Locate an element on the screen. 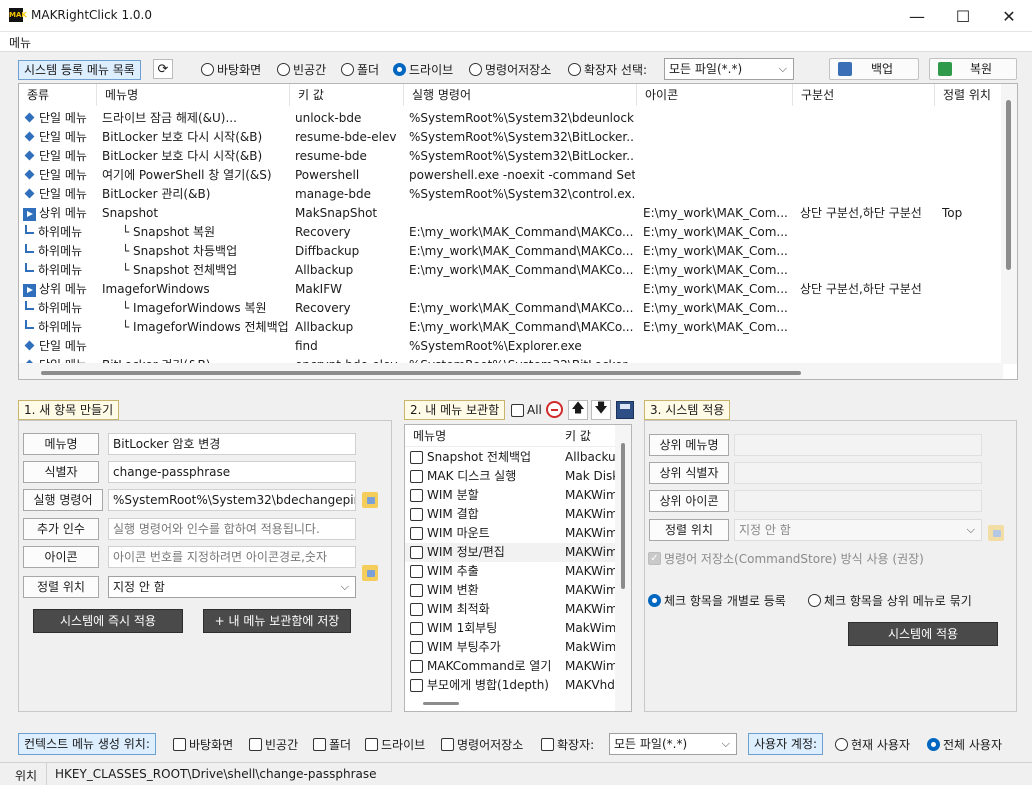 This screenshot has height=785, width=1032. icon-field: 아이콘 번호를 지정하려면 아이콘경로,숫자 is located at coordinates (232, 557).